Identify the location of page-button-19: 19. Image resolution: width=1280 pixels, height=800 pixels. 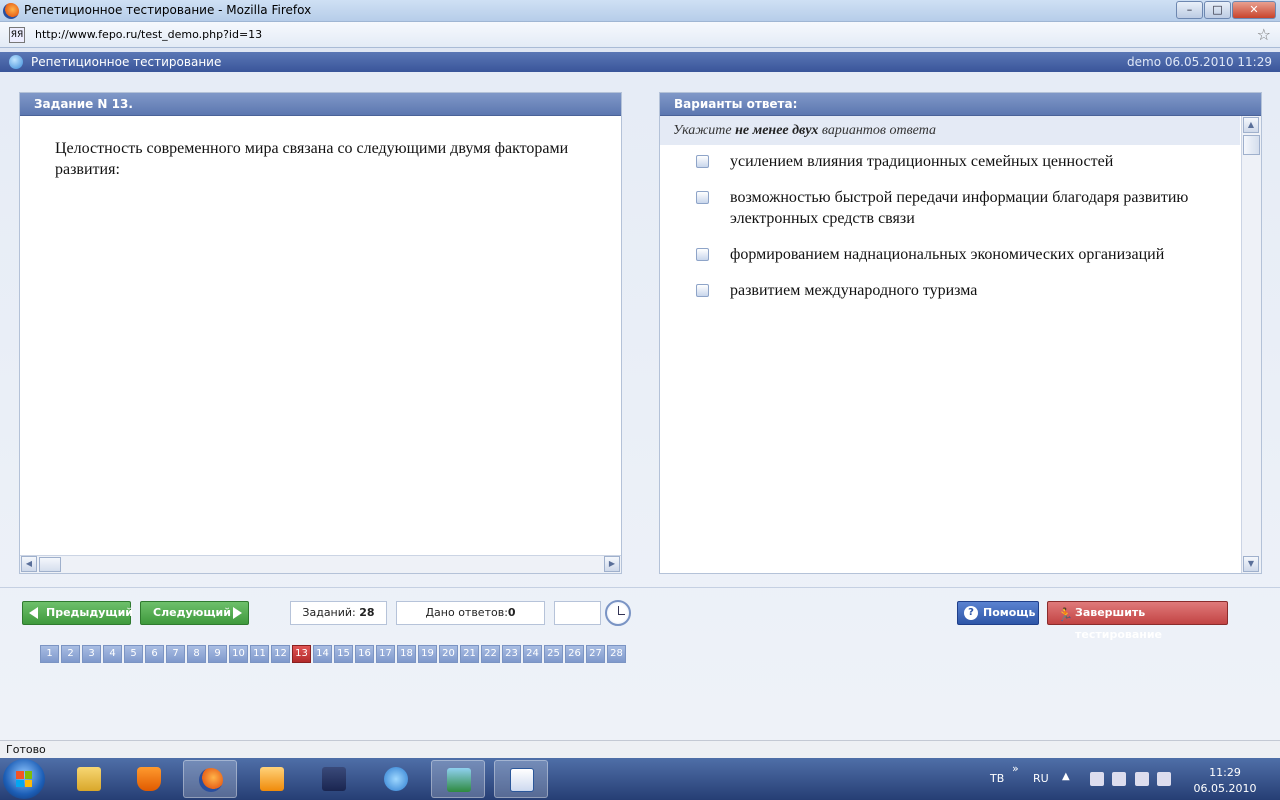
(427, 654).